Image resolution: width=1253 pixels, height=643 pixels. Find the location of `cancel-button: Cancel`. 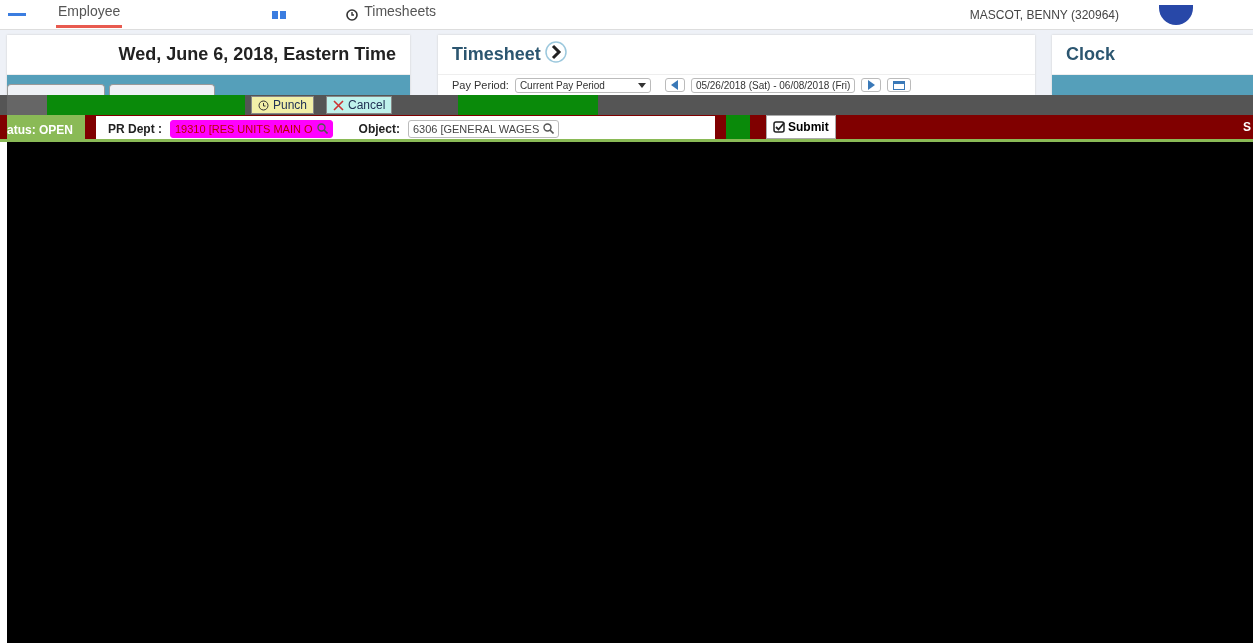

cancel-button: Cancel is located at coordinates (359, 105).